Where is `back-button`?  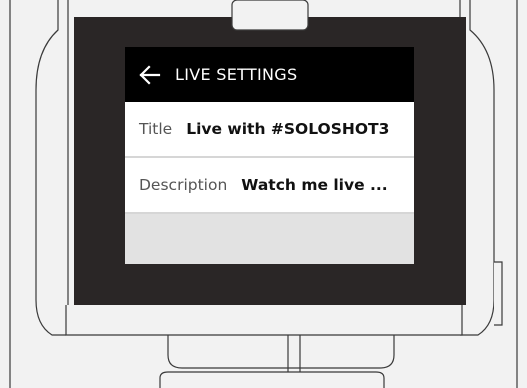 back-button is located at coordinates (150, 75).